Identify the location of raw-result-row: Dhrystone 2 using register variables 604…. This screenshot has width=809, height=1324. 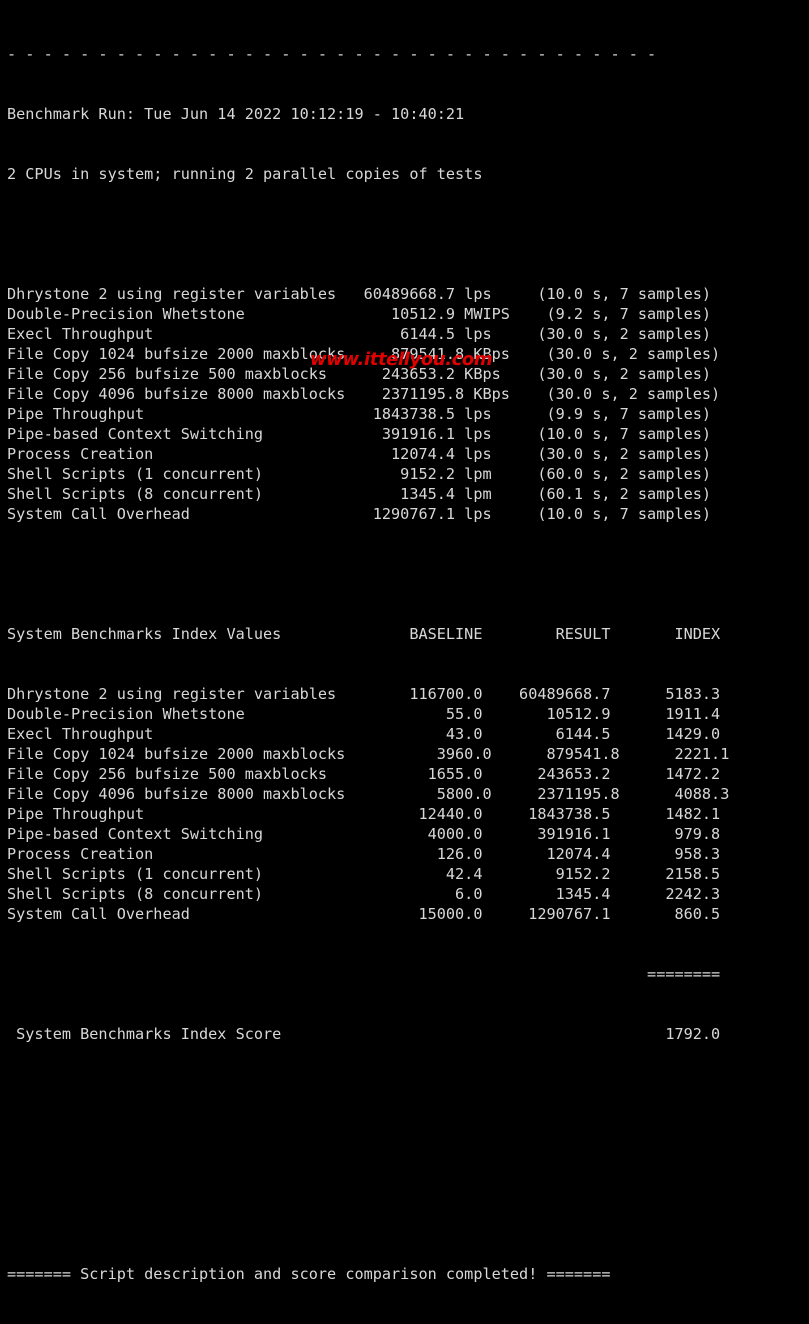
(359, 294).